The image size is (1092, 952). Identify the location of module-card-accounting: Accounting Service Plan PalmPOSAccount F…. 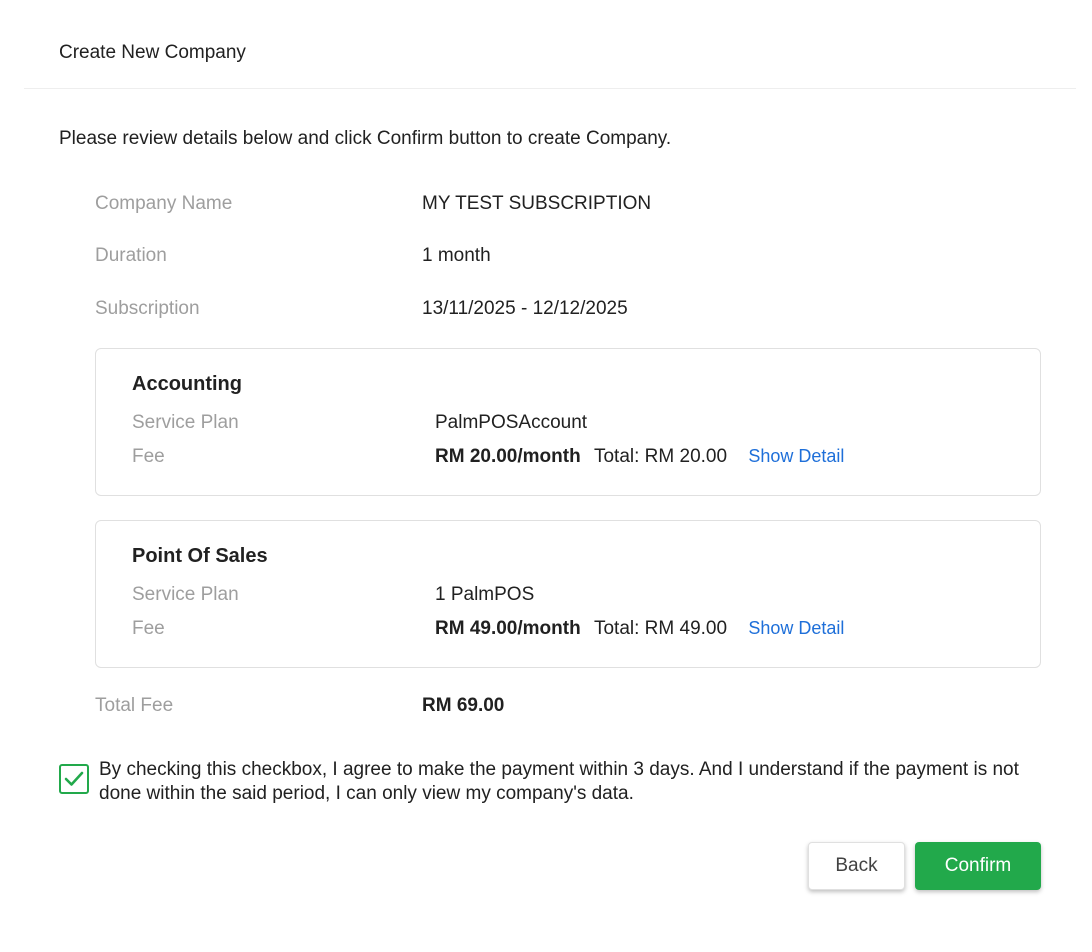
(568, 422).